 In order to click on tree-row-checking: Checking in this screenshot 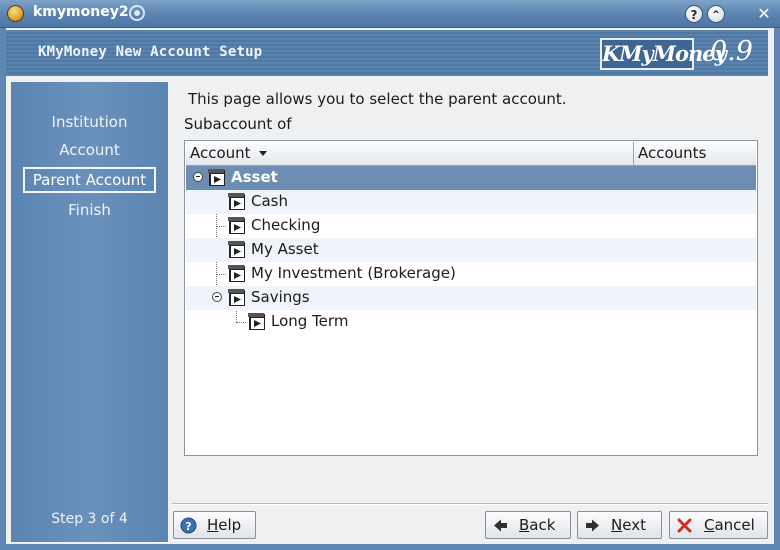, I will do `click(471, 226)`.